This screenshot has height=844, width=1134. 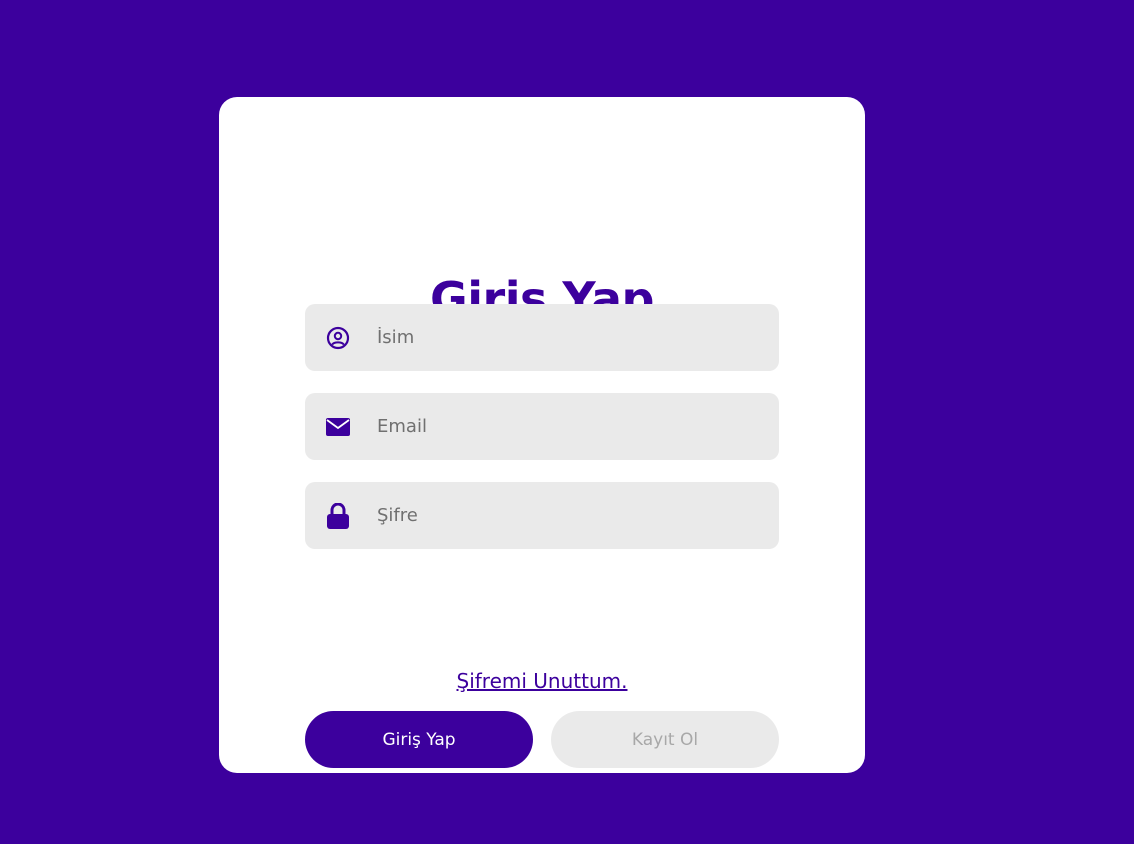 I want to click on password-input, so click(x=567, y=515).